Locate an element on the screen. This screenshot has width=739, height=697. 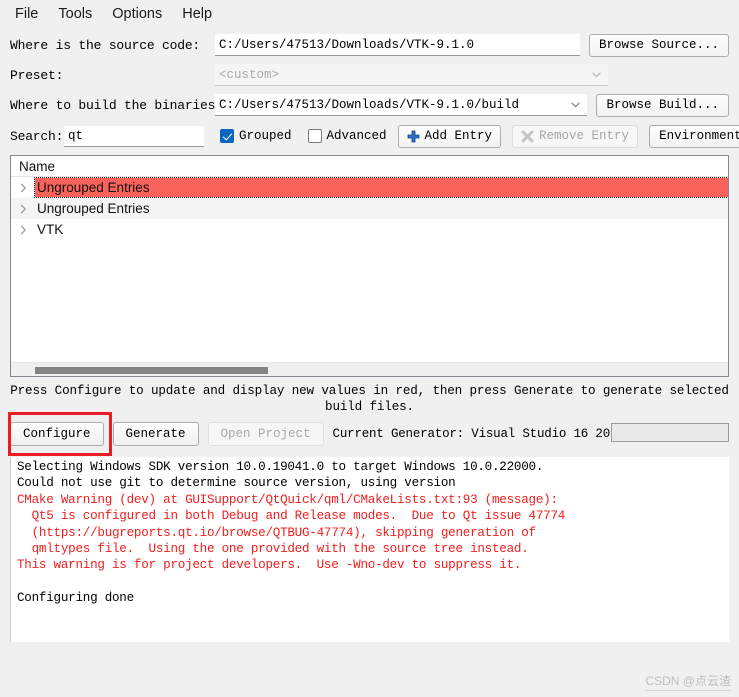
grouped-checkbox: Grouped is located at coordinates (256, 136).